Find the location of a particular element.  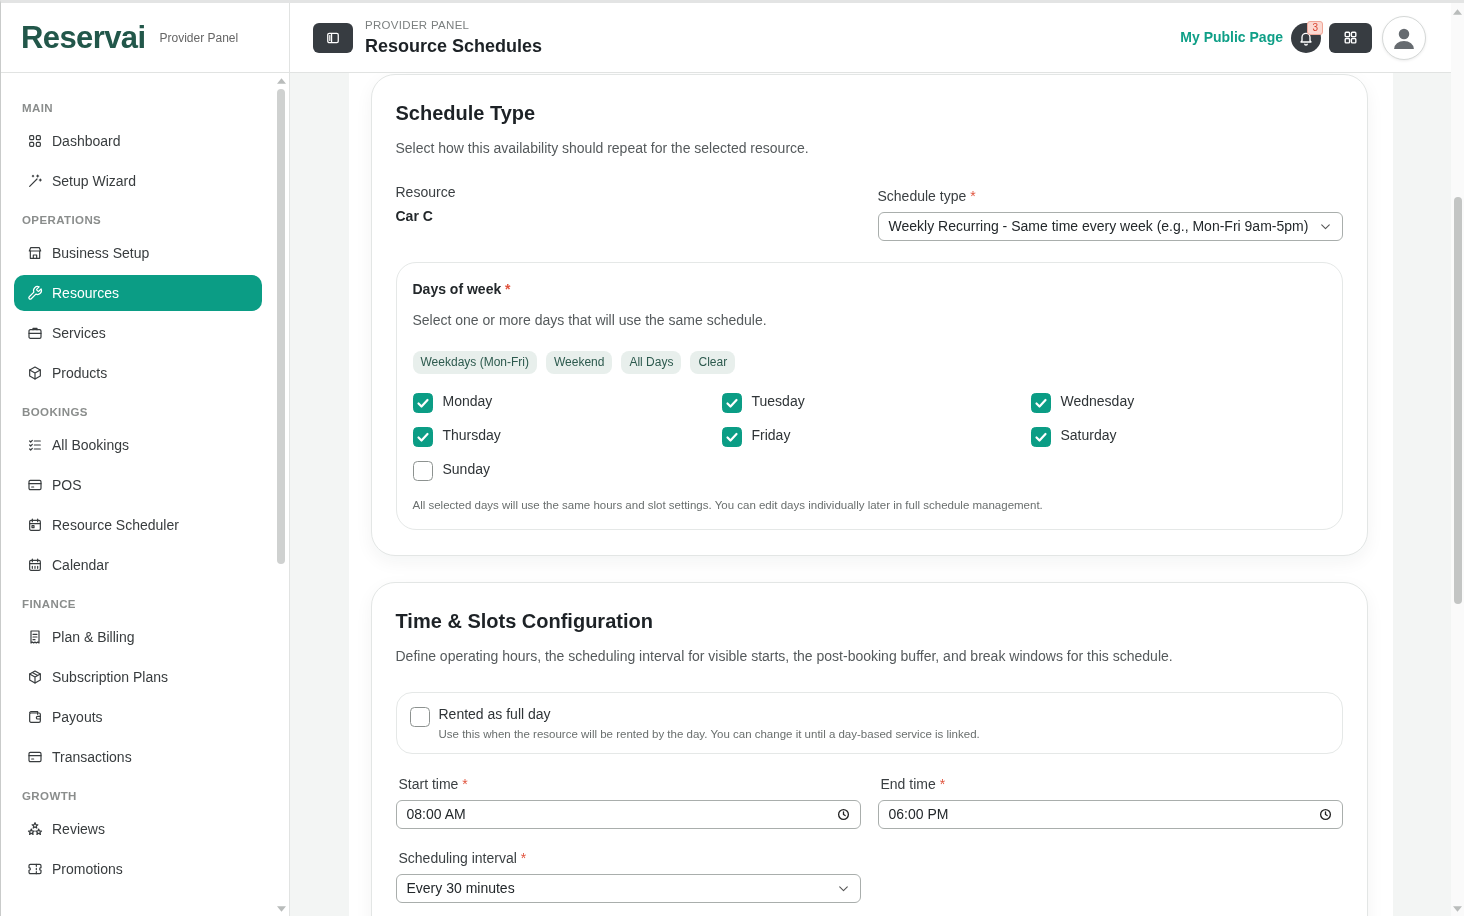

section-title: Time & Slots Configuration is located at coordinates (524, 621).